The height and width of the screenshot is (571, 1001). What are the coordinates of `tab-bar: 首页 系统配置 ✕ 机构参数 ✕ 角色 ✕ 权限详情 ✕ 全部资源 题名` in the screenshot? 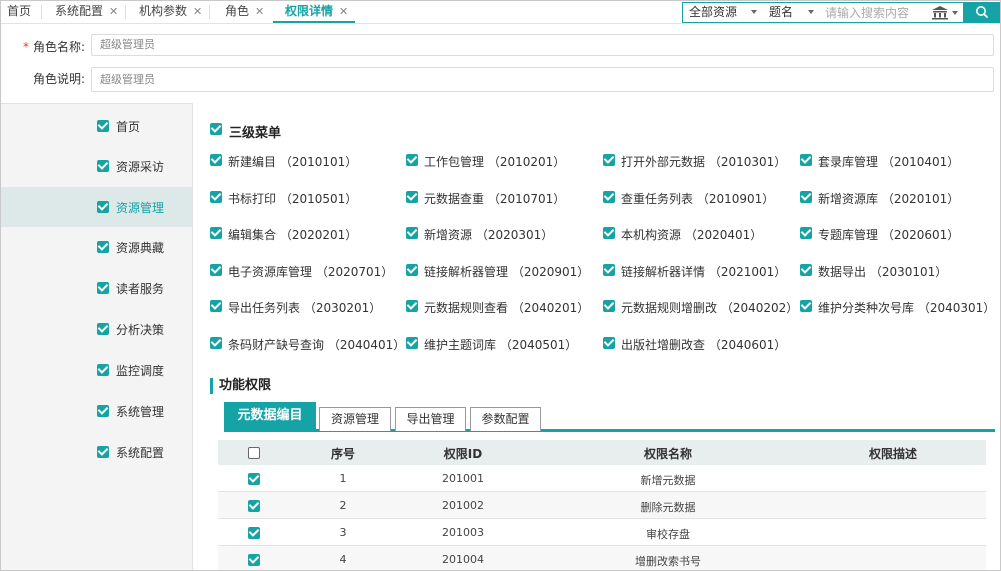 It's located at (500, 12).